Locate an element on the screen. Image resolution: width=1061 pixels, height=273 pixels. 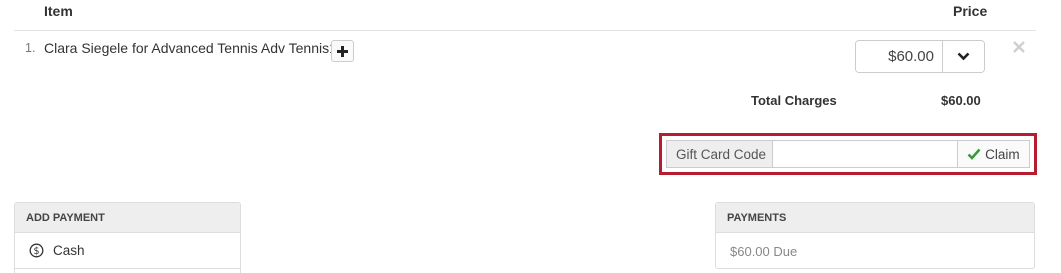
payments-header: PAYMENTS is located at coordinates (875, 218).